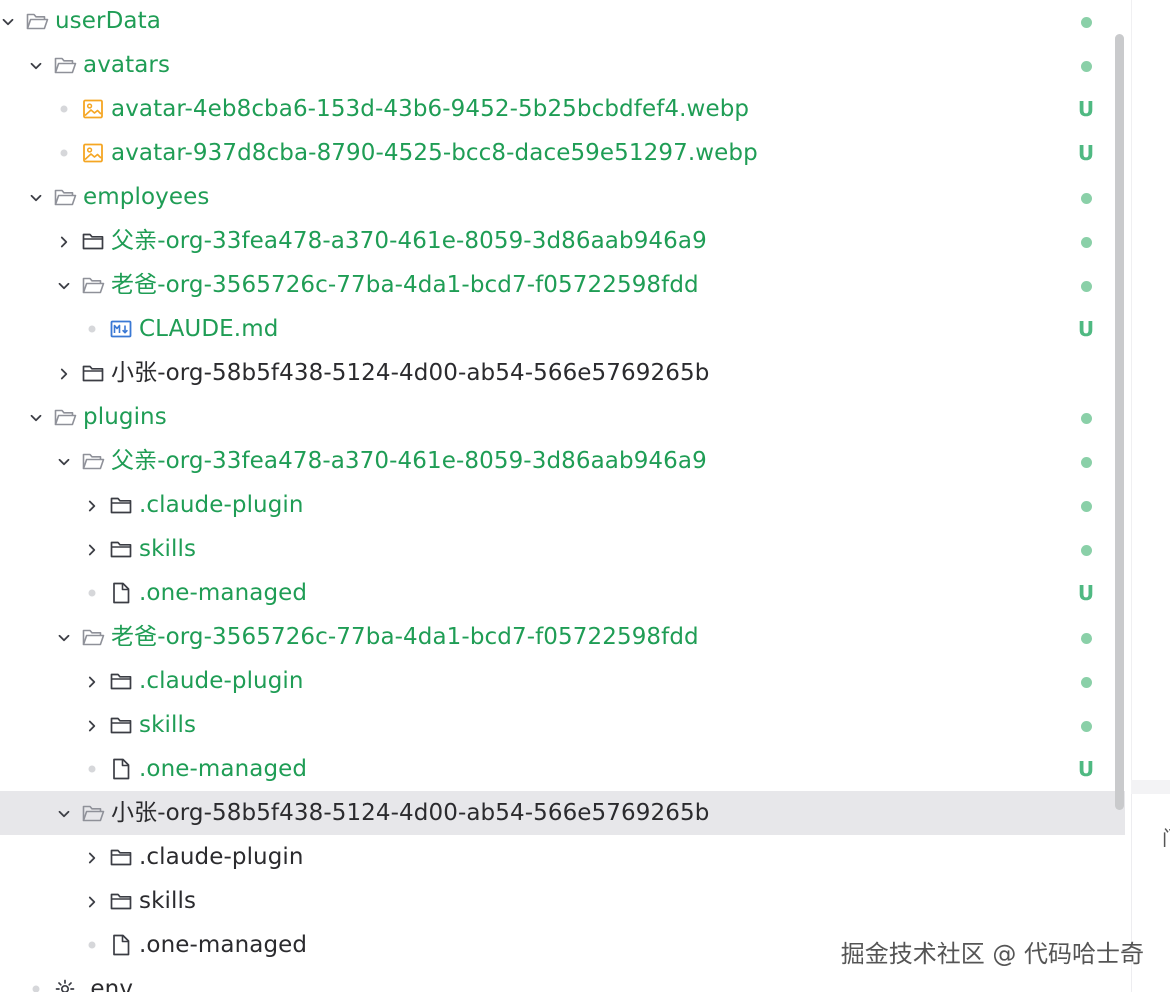 The width and height of the screenshot is (1170, 992). I want to click on tree-item-label: .env, so click(108, 984).